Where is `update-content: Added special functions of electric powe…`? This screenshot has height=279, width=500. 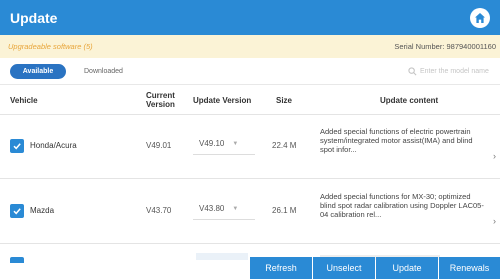 update-content: Added special functions of electric powe… is located at coordinates (396, 140).